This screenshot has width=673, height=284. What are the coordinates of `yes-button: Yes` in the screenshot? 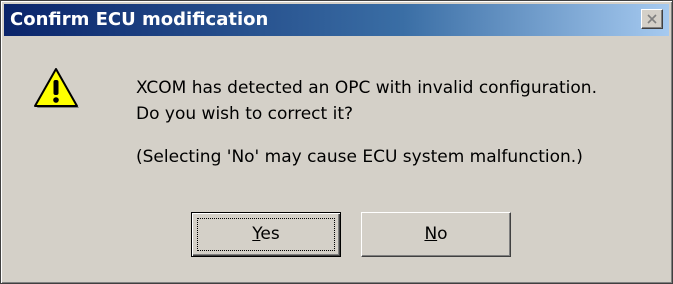 It's located at (266, 234).